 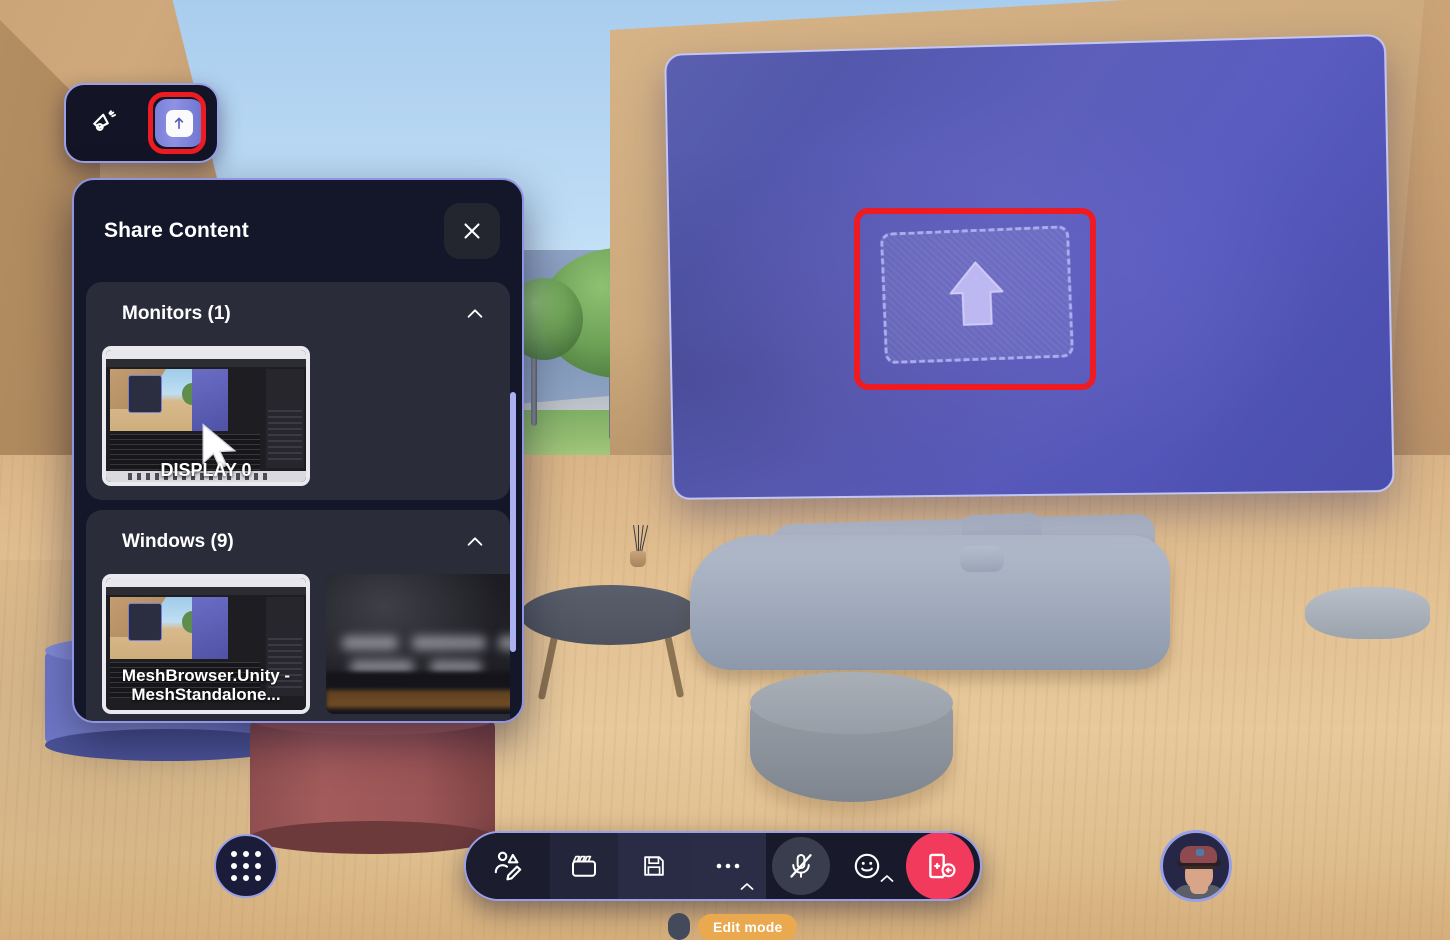 I want to click on share-content-button, so click(x=179, y=123).